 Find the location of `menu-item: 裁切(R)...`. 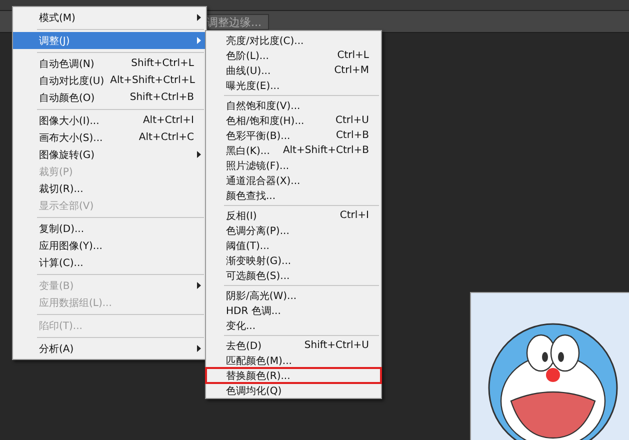

menu-item: 裁切(R)... is located at coordinates (109, 188).